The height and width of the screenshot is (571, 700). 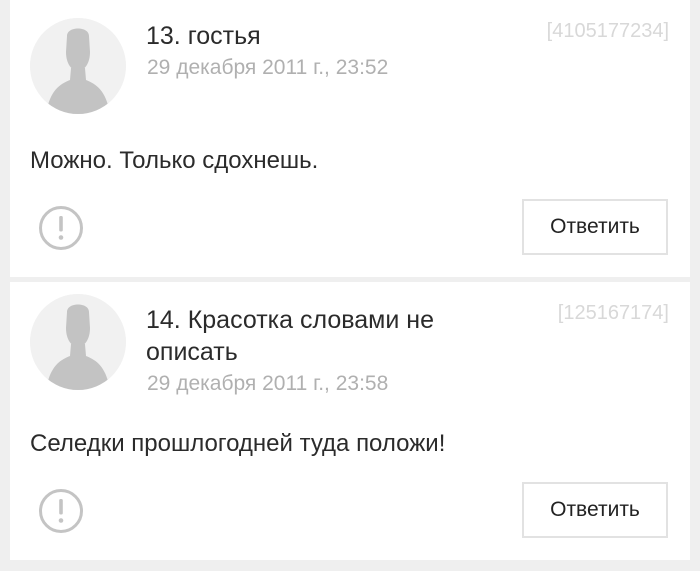 I want to click on comment-text: Селедки прошлогодней туда положи!, so click(x=238, y=443).